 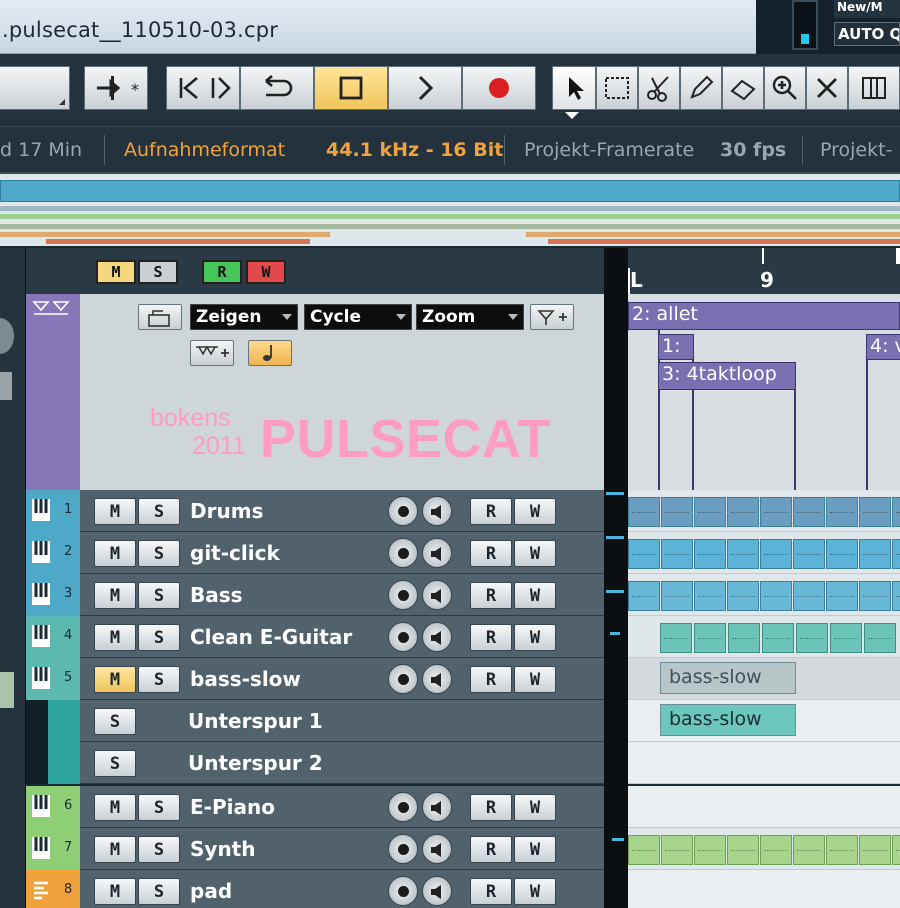 I want to click on record-format-label: Aufnahmeformat, so click(x=204, y=150).